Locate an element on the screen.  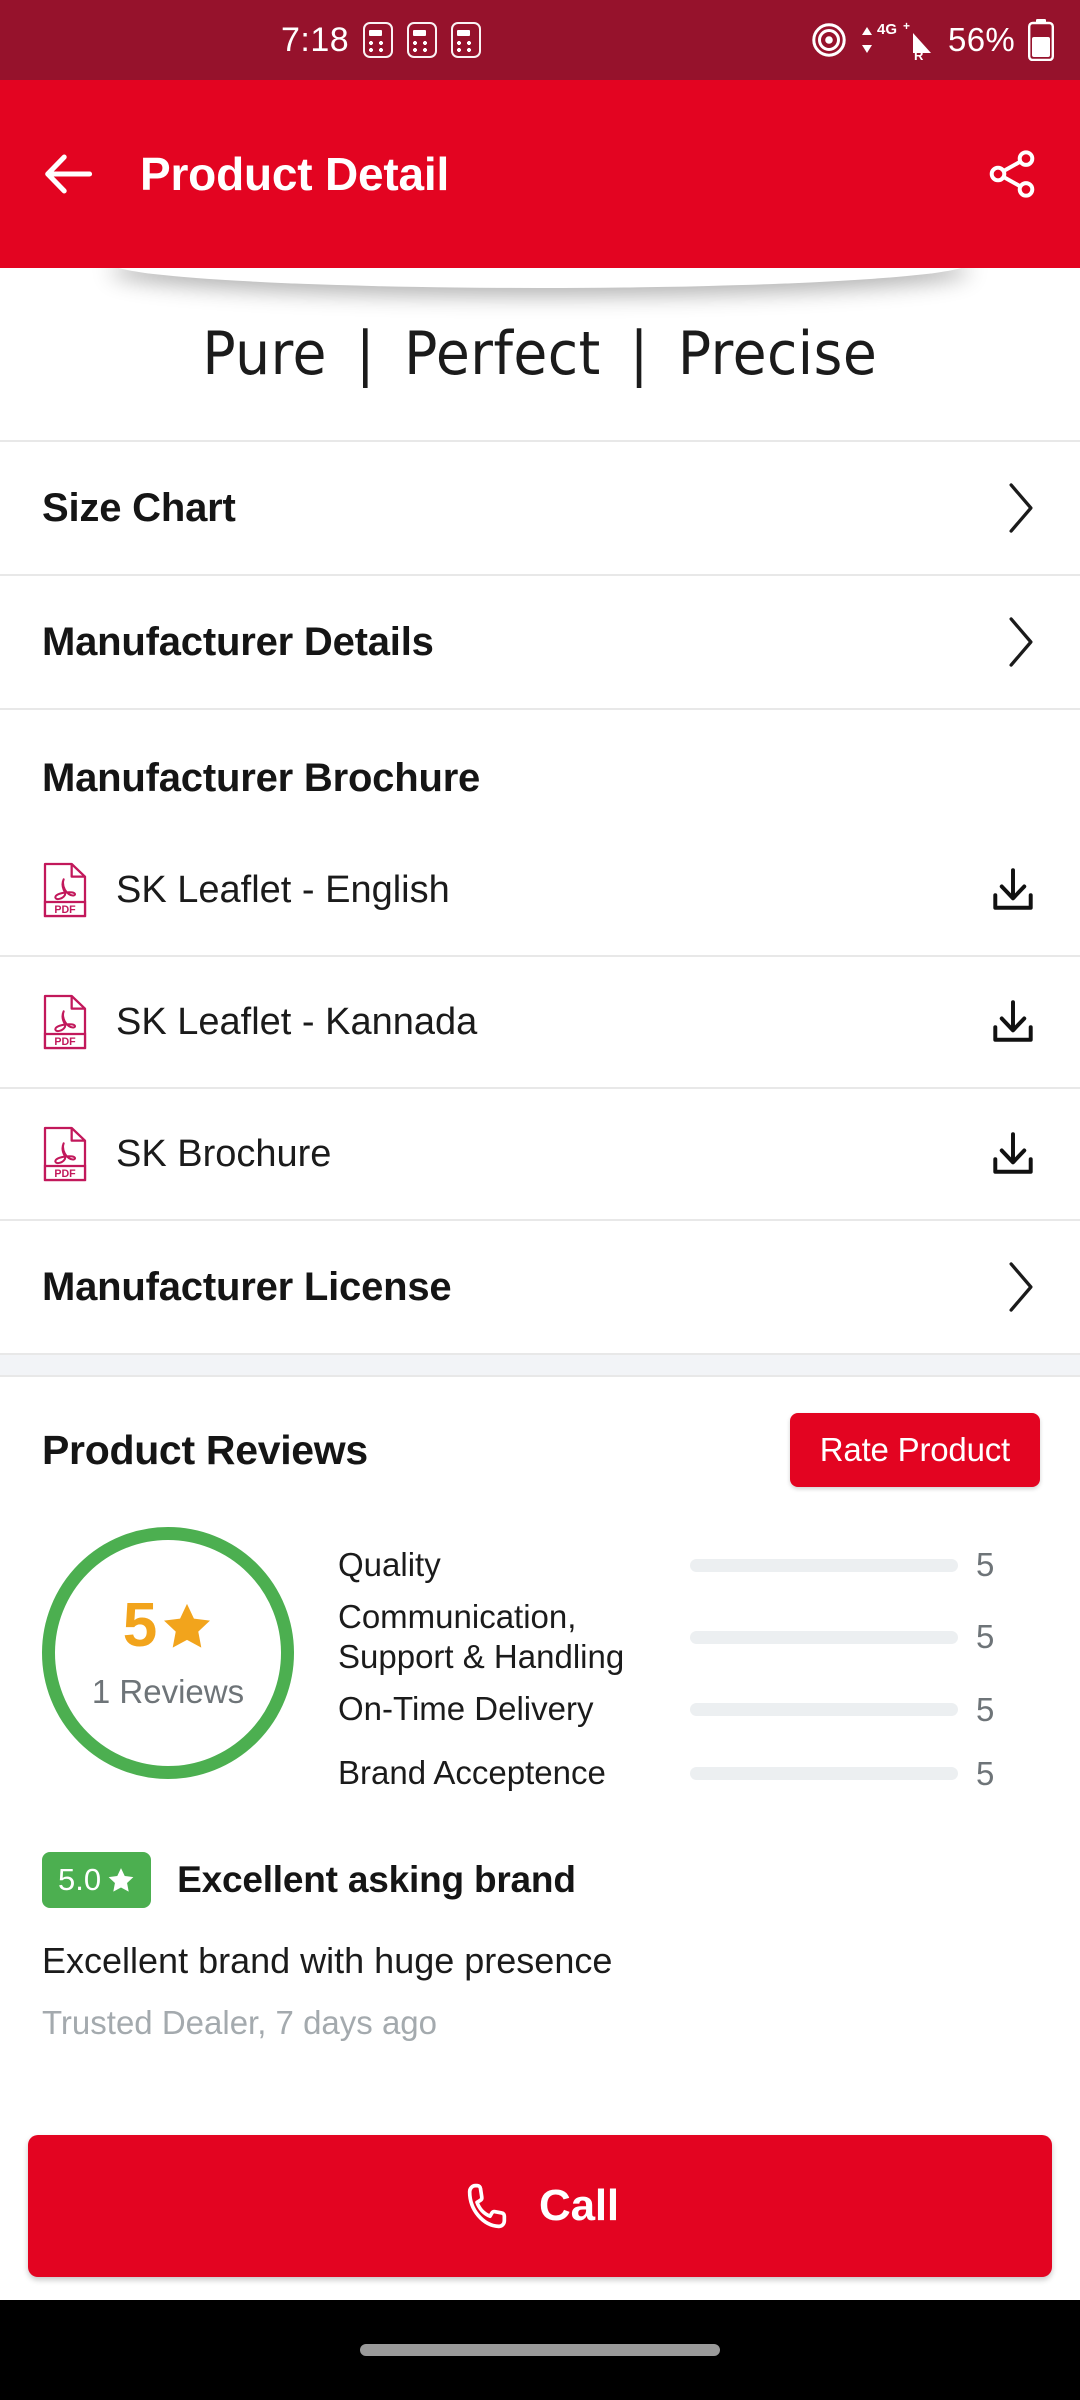
status-badge: 5.0 is located at coordinates (97, 1879).